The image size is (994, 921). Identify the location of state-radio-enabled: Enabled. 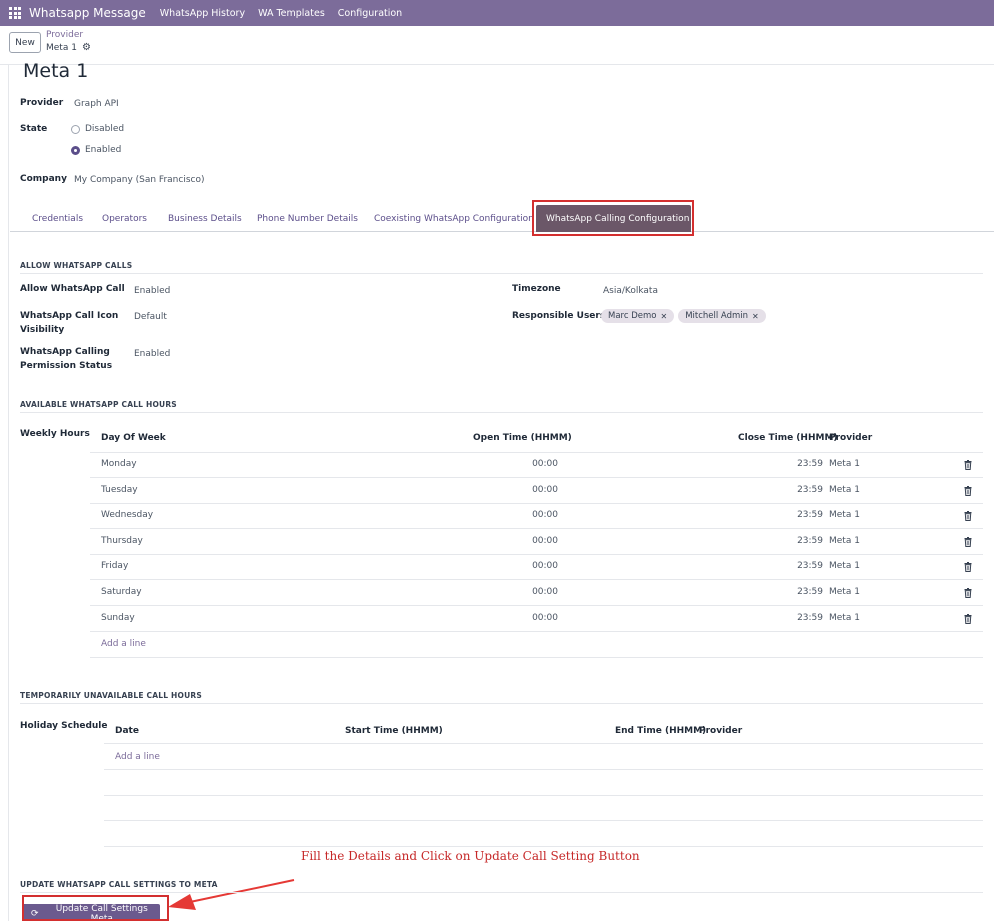
(96, 150).